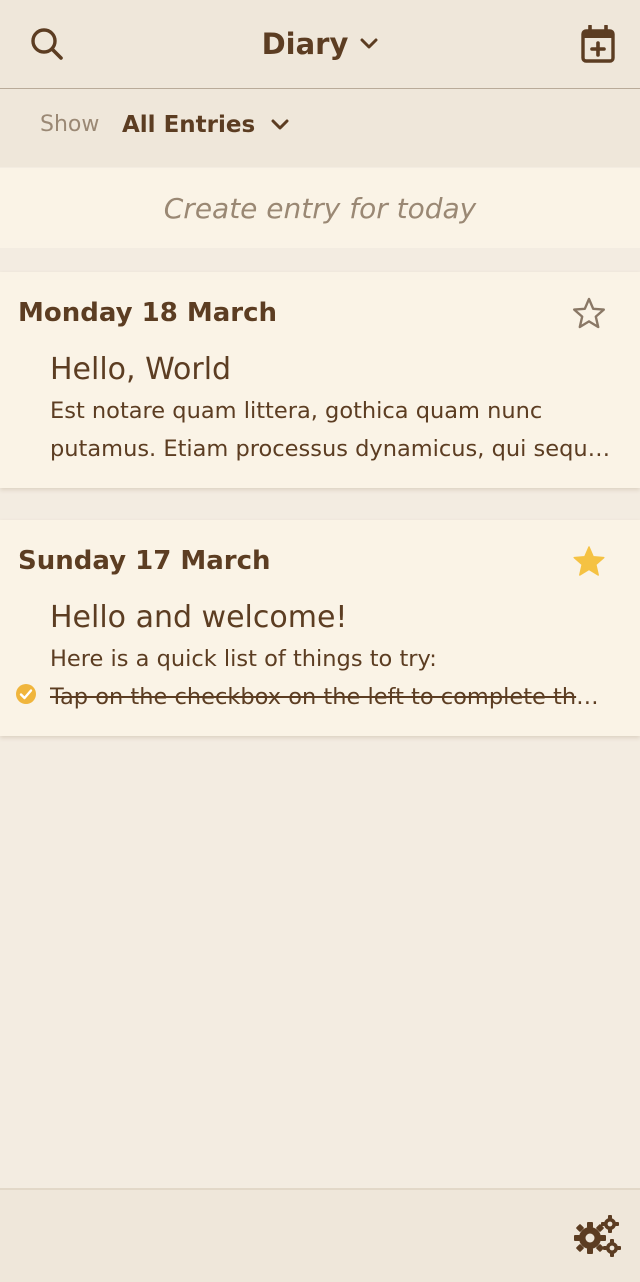  What do you see at coordinates (320, 1235) in the screenshot?
I see `bottom-bar` at bounding box center [320, 1235].